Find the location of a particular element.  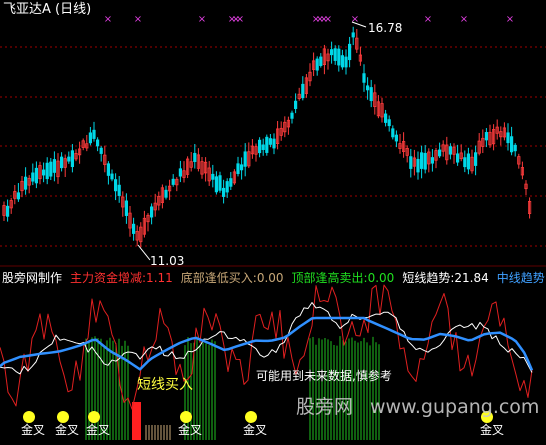

future-data-warning: 可能用到未来数据,慎参考 is located at coordinates (324, 376).